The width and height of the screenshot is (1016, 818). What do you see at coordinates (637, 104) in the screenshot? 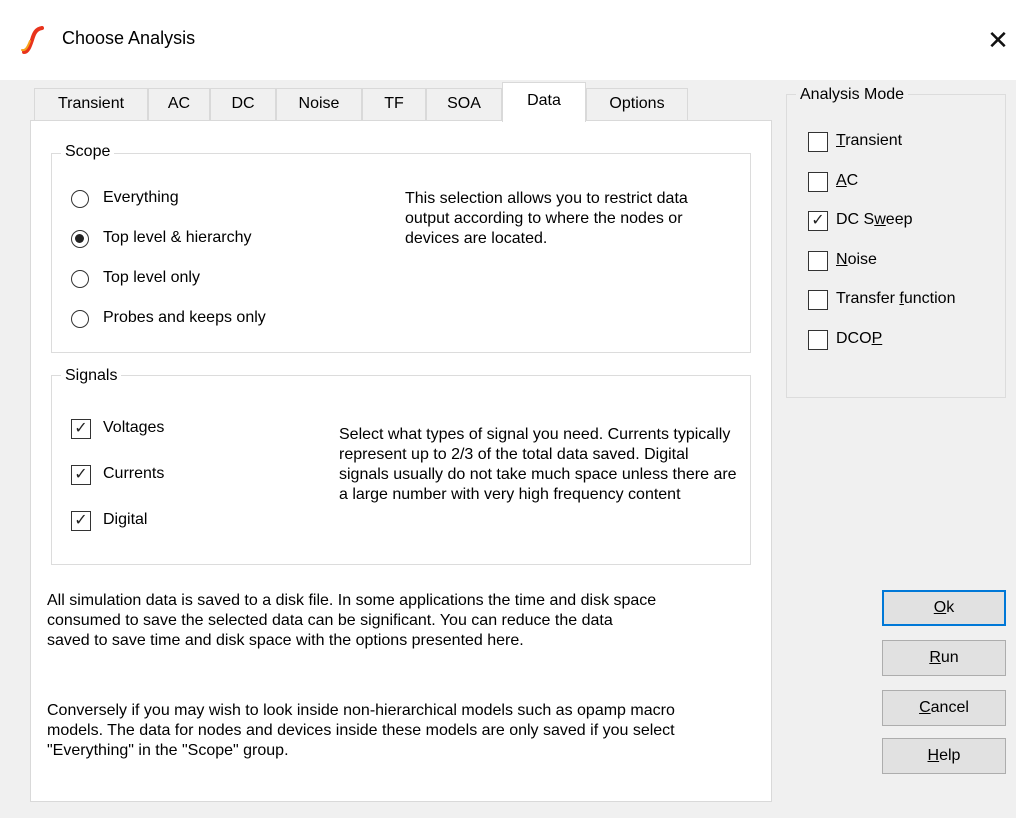
I see `tab-options: Options` at bounding box center [637, 104].